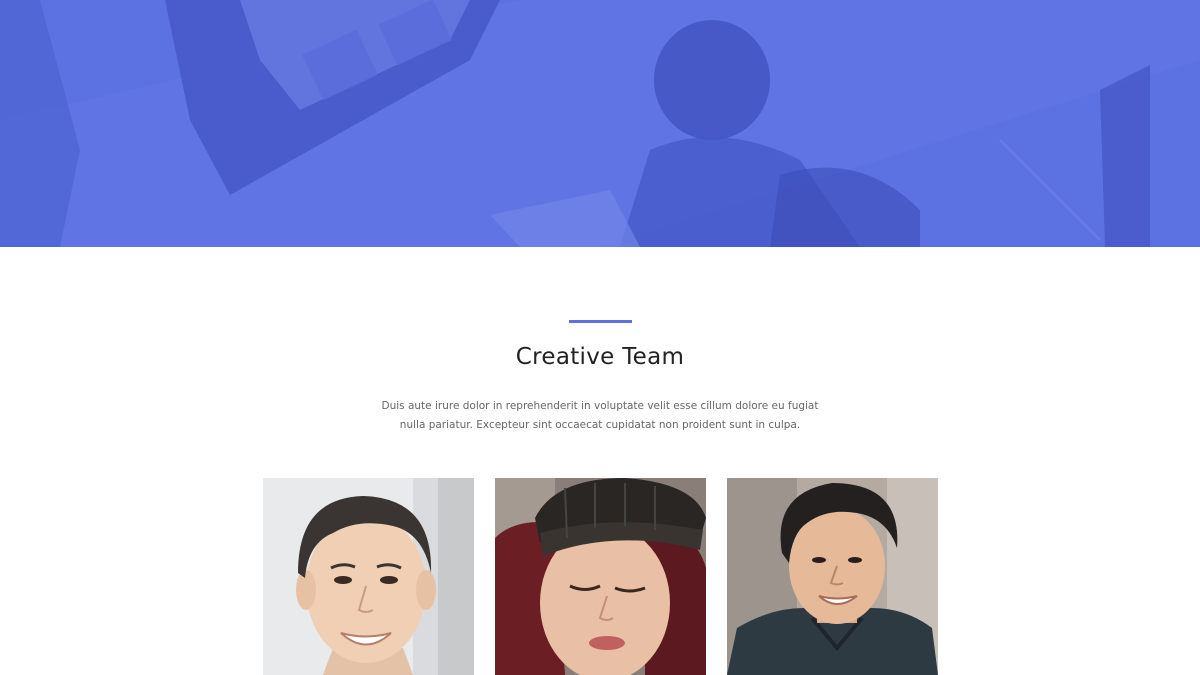 This screenshot has width=1200, height=675. Describe the element at coordinates (600, 321) in the screenshot. I see `title-divider` at that location.